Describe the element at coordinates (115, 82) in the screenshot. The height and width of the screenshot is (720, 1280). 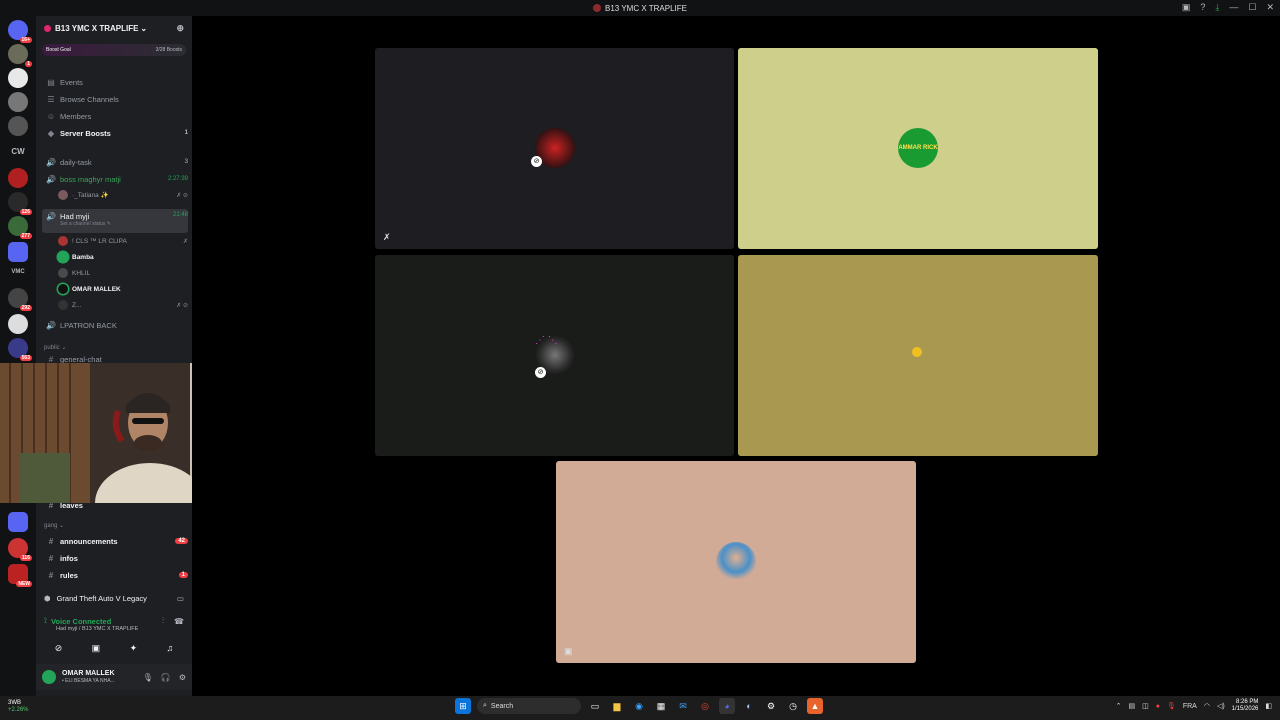
I see `nav-events: ▤ Events` at that location.